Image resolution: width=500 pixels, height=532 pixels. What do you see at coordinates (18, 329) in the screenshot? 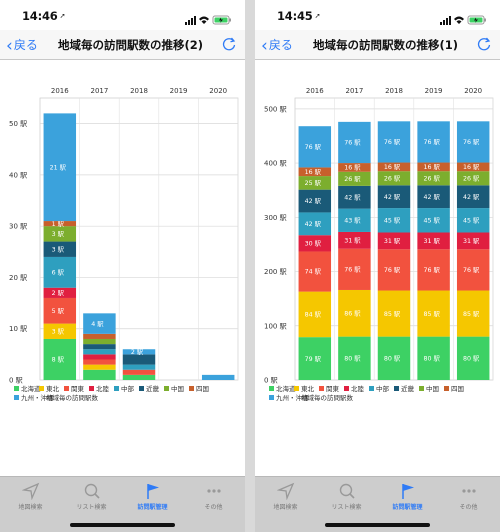
I see `y-tick-label: 10 駅` at bounding box center [18, 329].